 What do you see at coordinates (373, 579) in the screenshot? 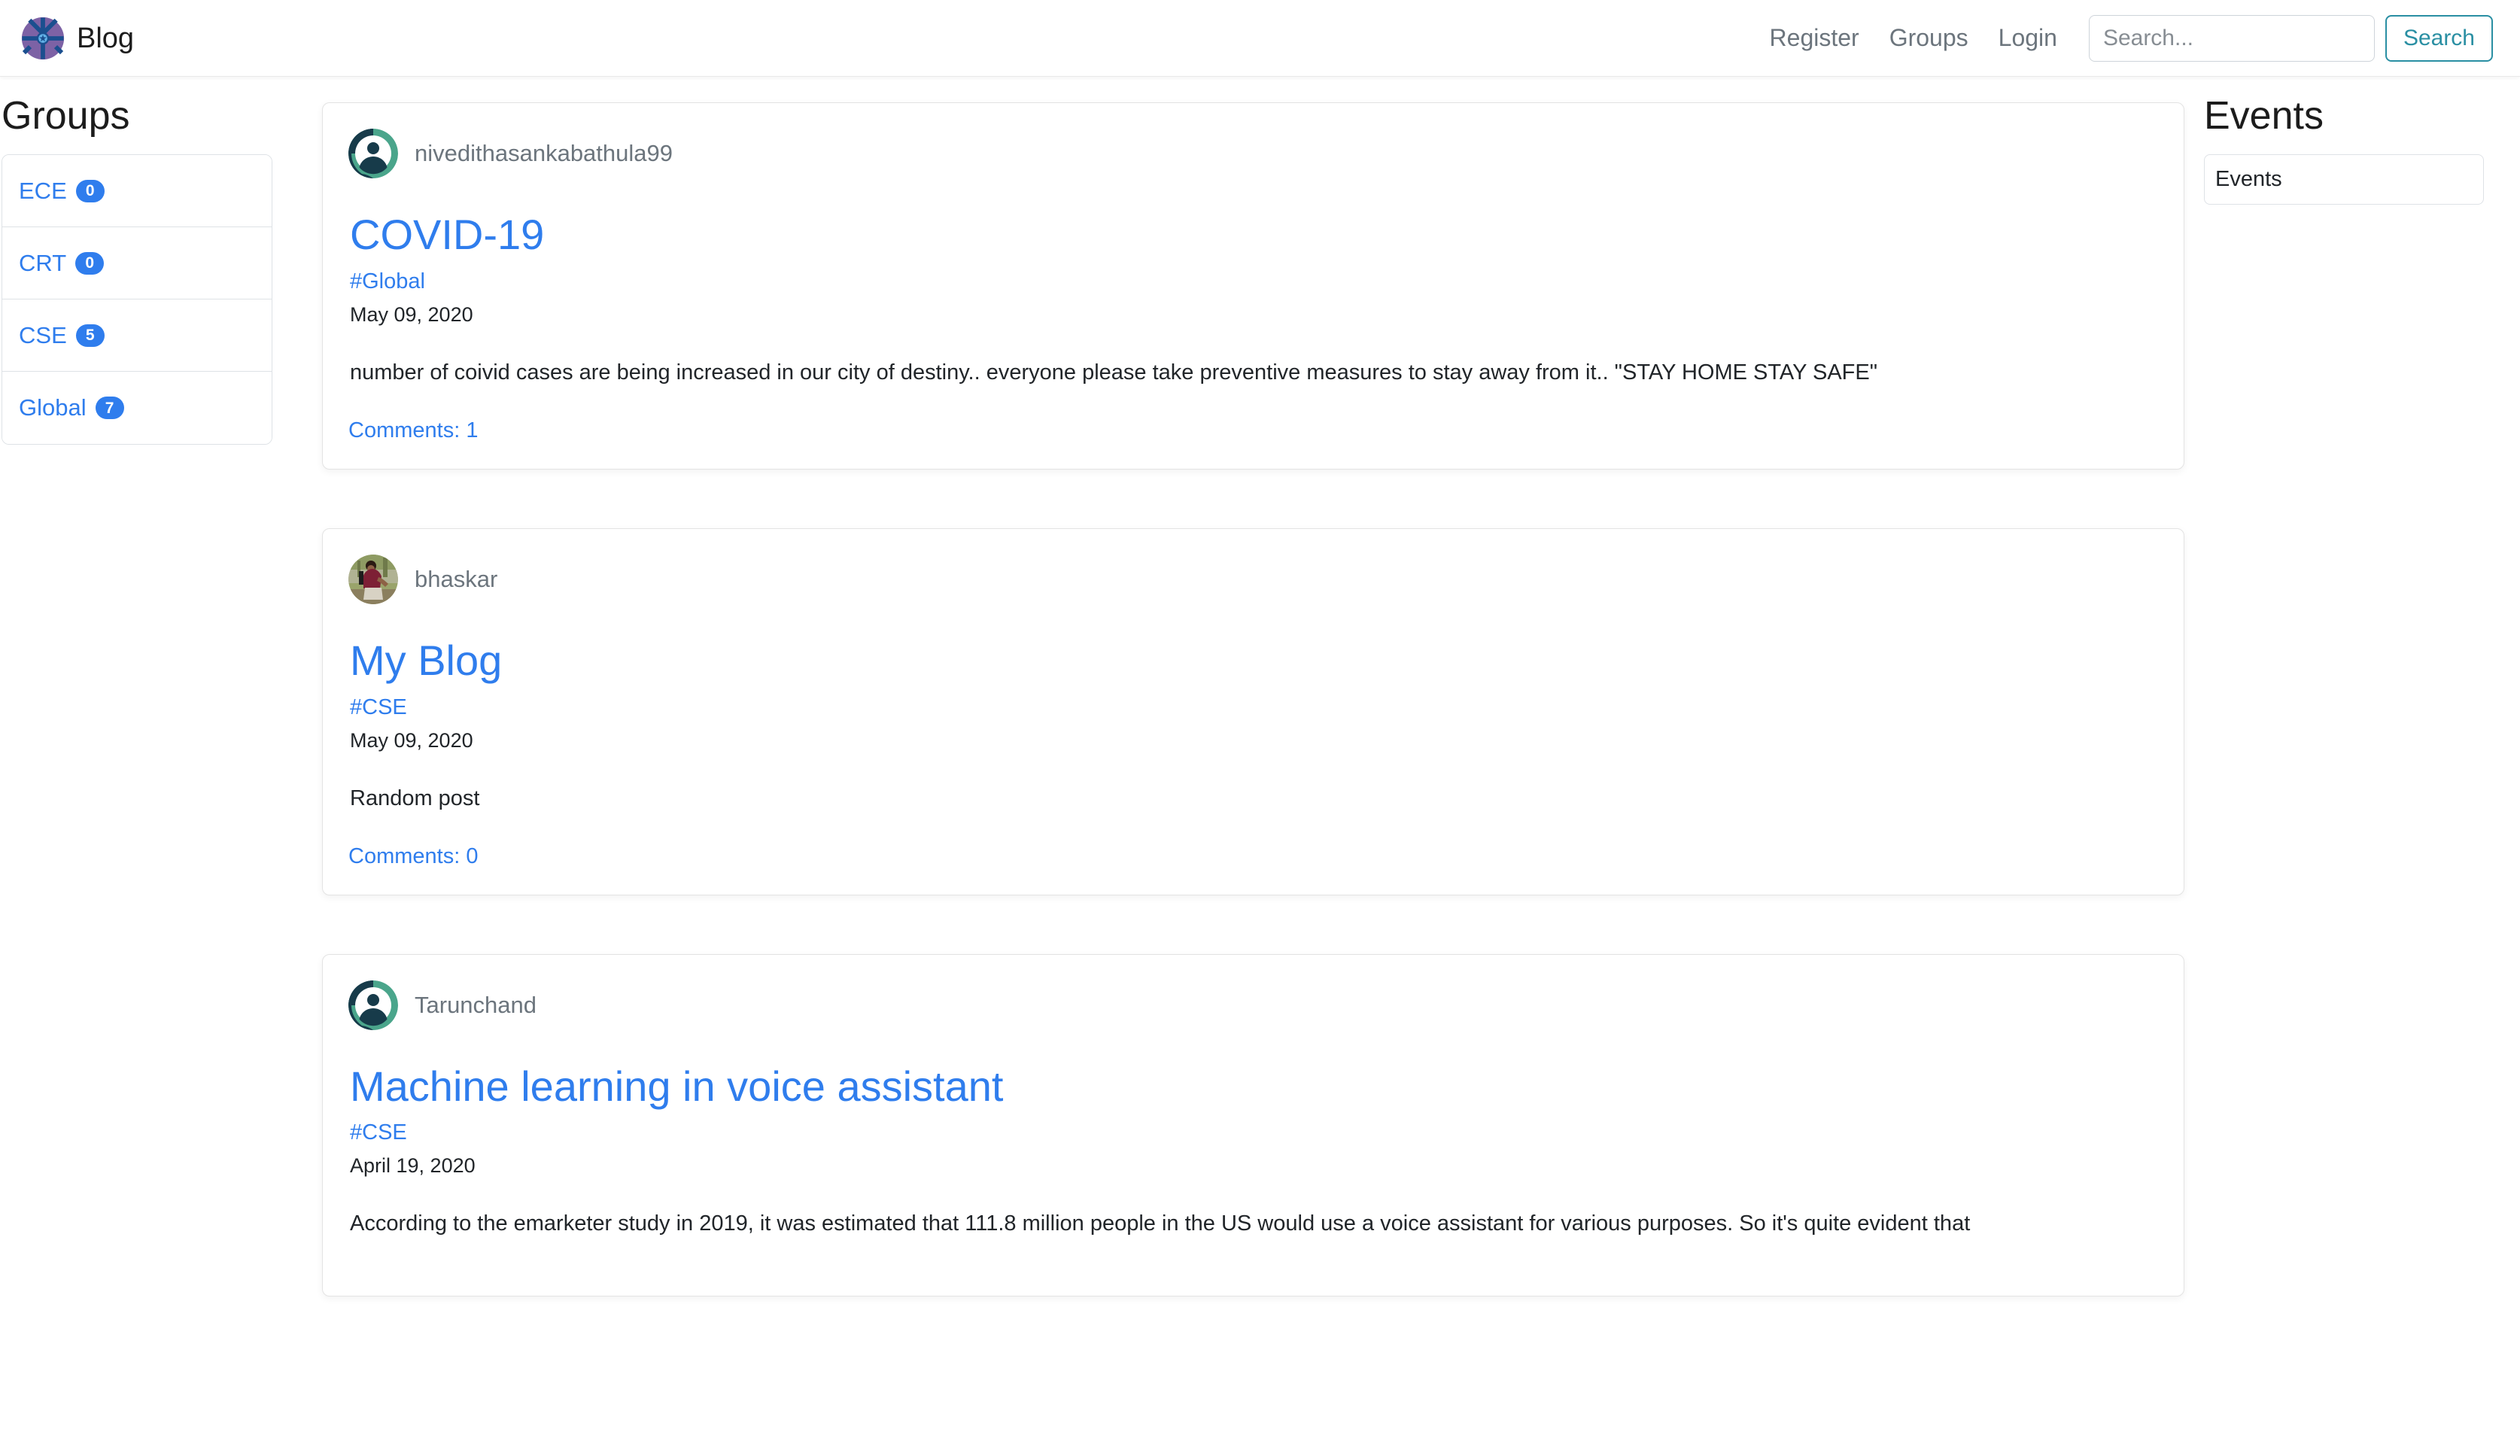
I see `photo-avatar` at bounding box center [373, 579].